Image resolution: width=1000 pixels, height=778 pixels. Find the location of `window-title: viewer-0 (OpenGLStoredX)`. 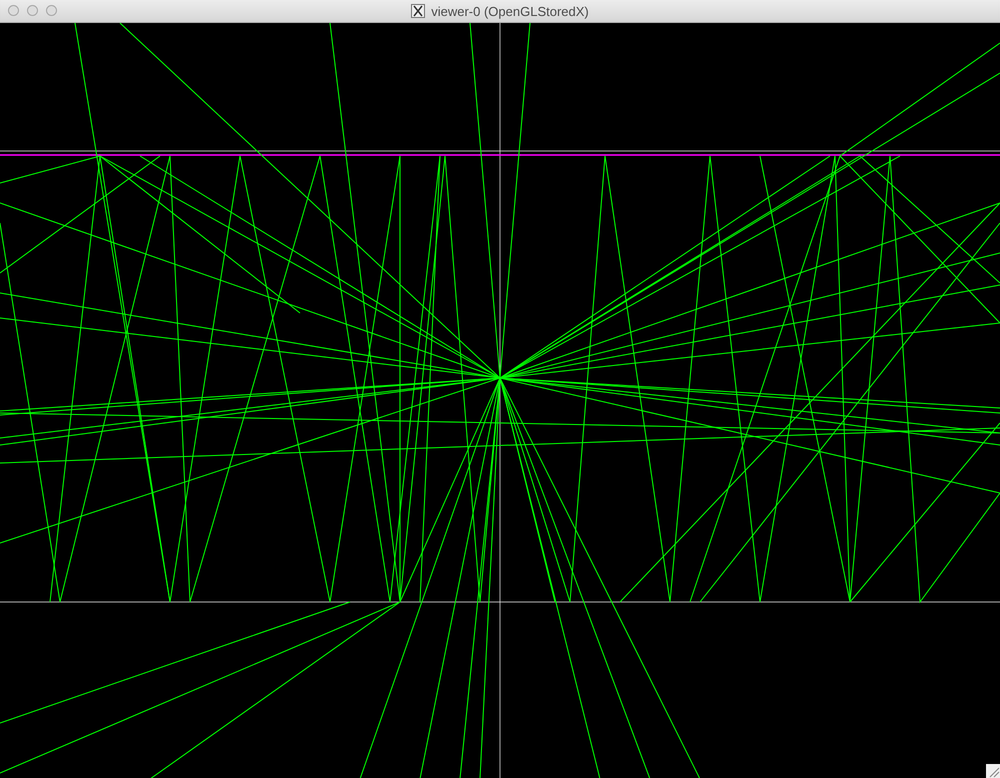

window-title: viewer-0 (OpenGLStoredX) is located at coordinates (510, 11).